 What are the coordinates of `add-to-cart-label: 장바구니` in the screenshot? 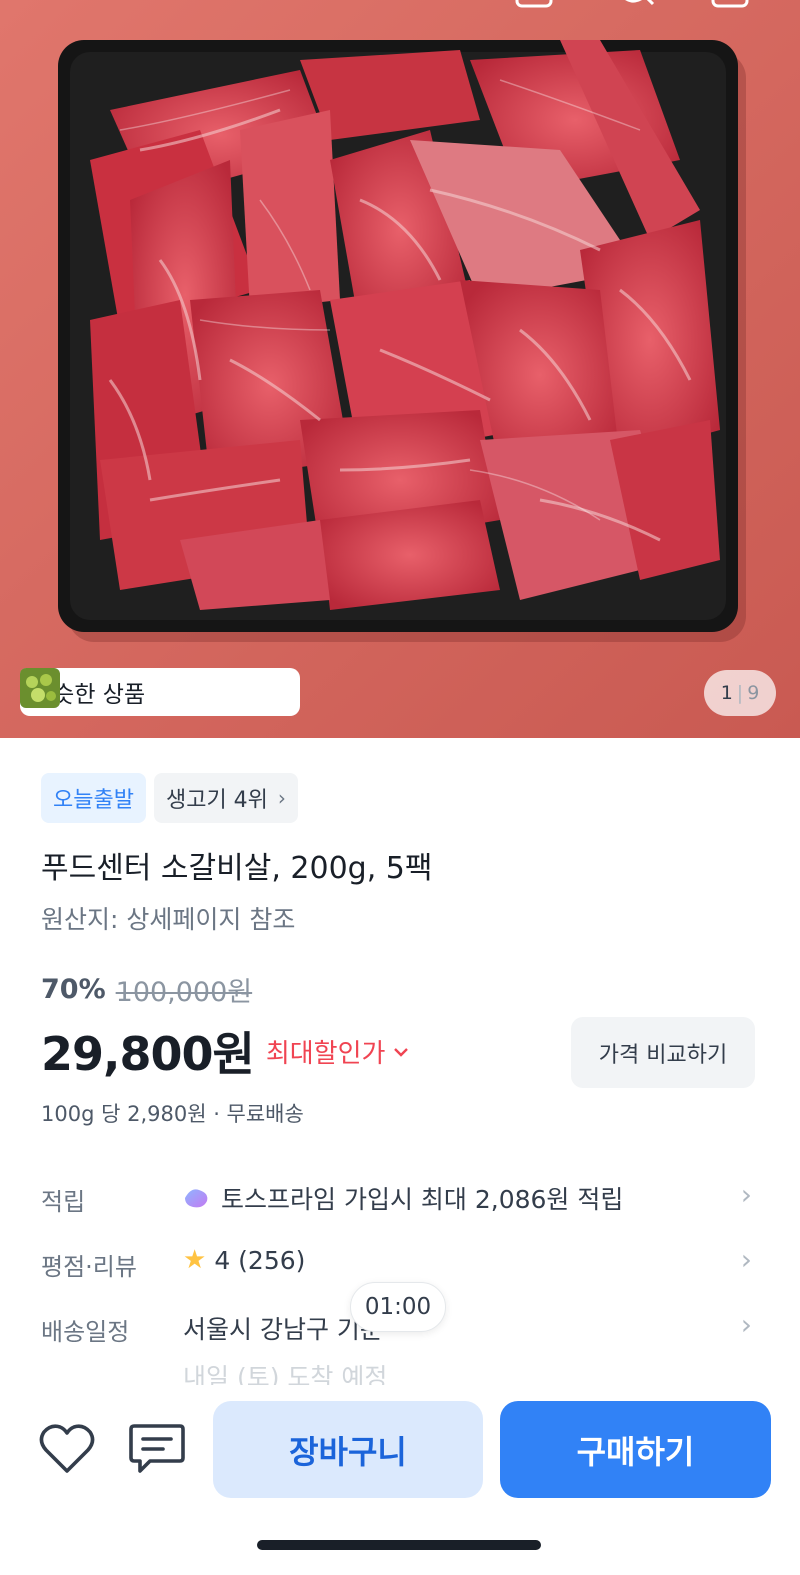 It's located at (348, 1451).